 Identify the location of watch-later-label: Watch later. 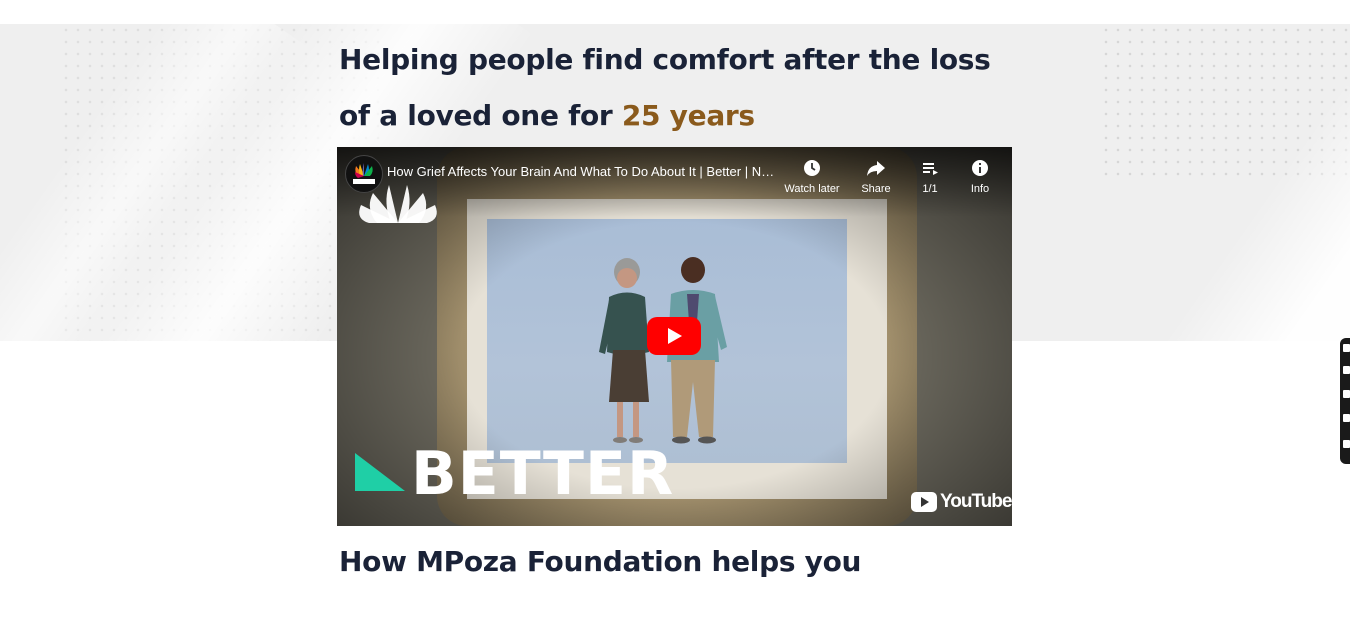
(812, 189).